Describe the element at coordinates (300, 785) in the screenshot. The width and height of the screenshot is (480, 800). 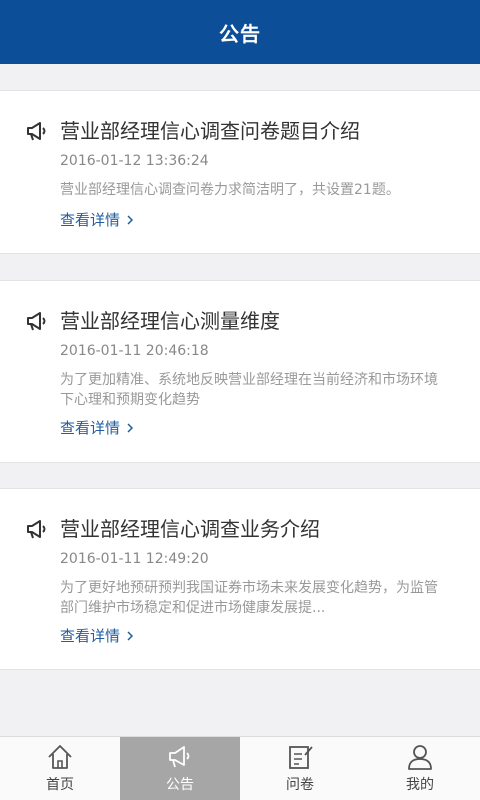
I see `tab-label: 问卷` at that location.